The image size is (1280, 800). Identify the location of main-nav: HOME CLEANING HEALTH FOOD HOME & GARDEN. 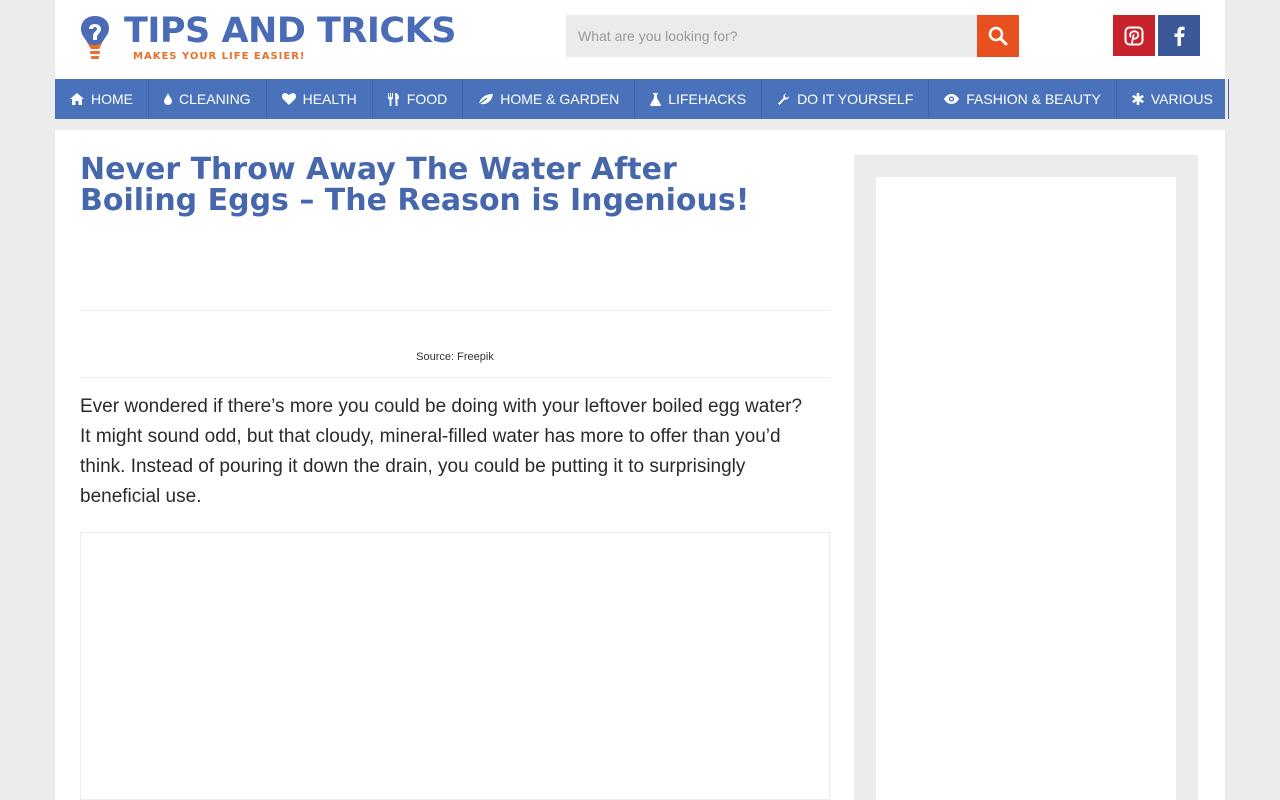
(642, 99).